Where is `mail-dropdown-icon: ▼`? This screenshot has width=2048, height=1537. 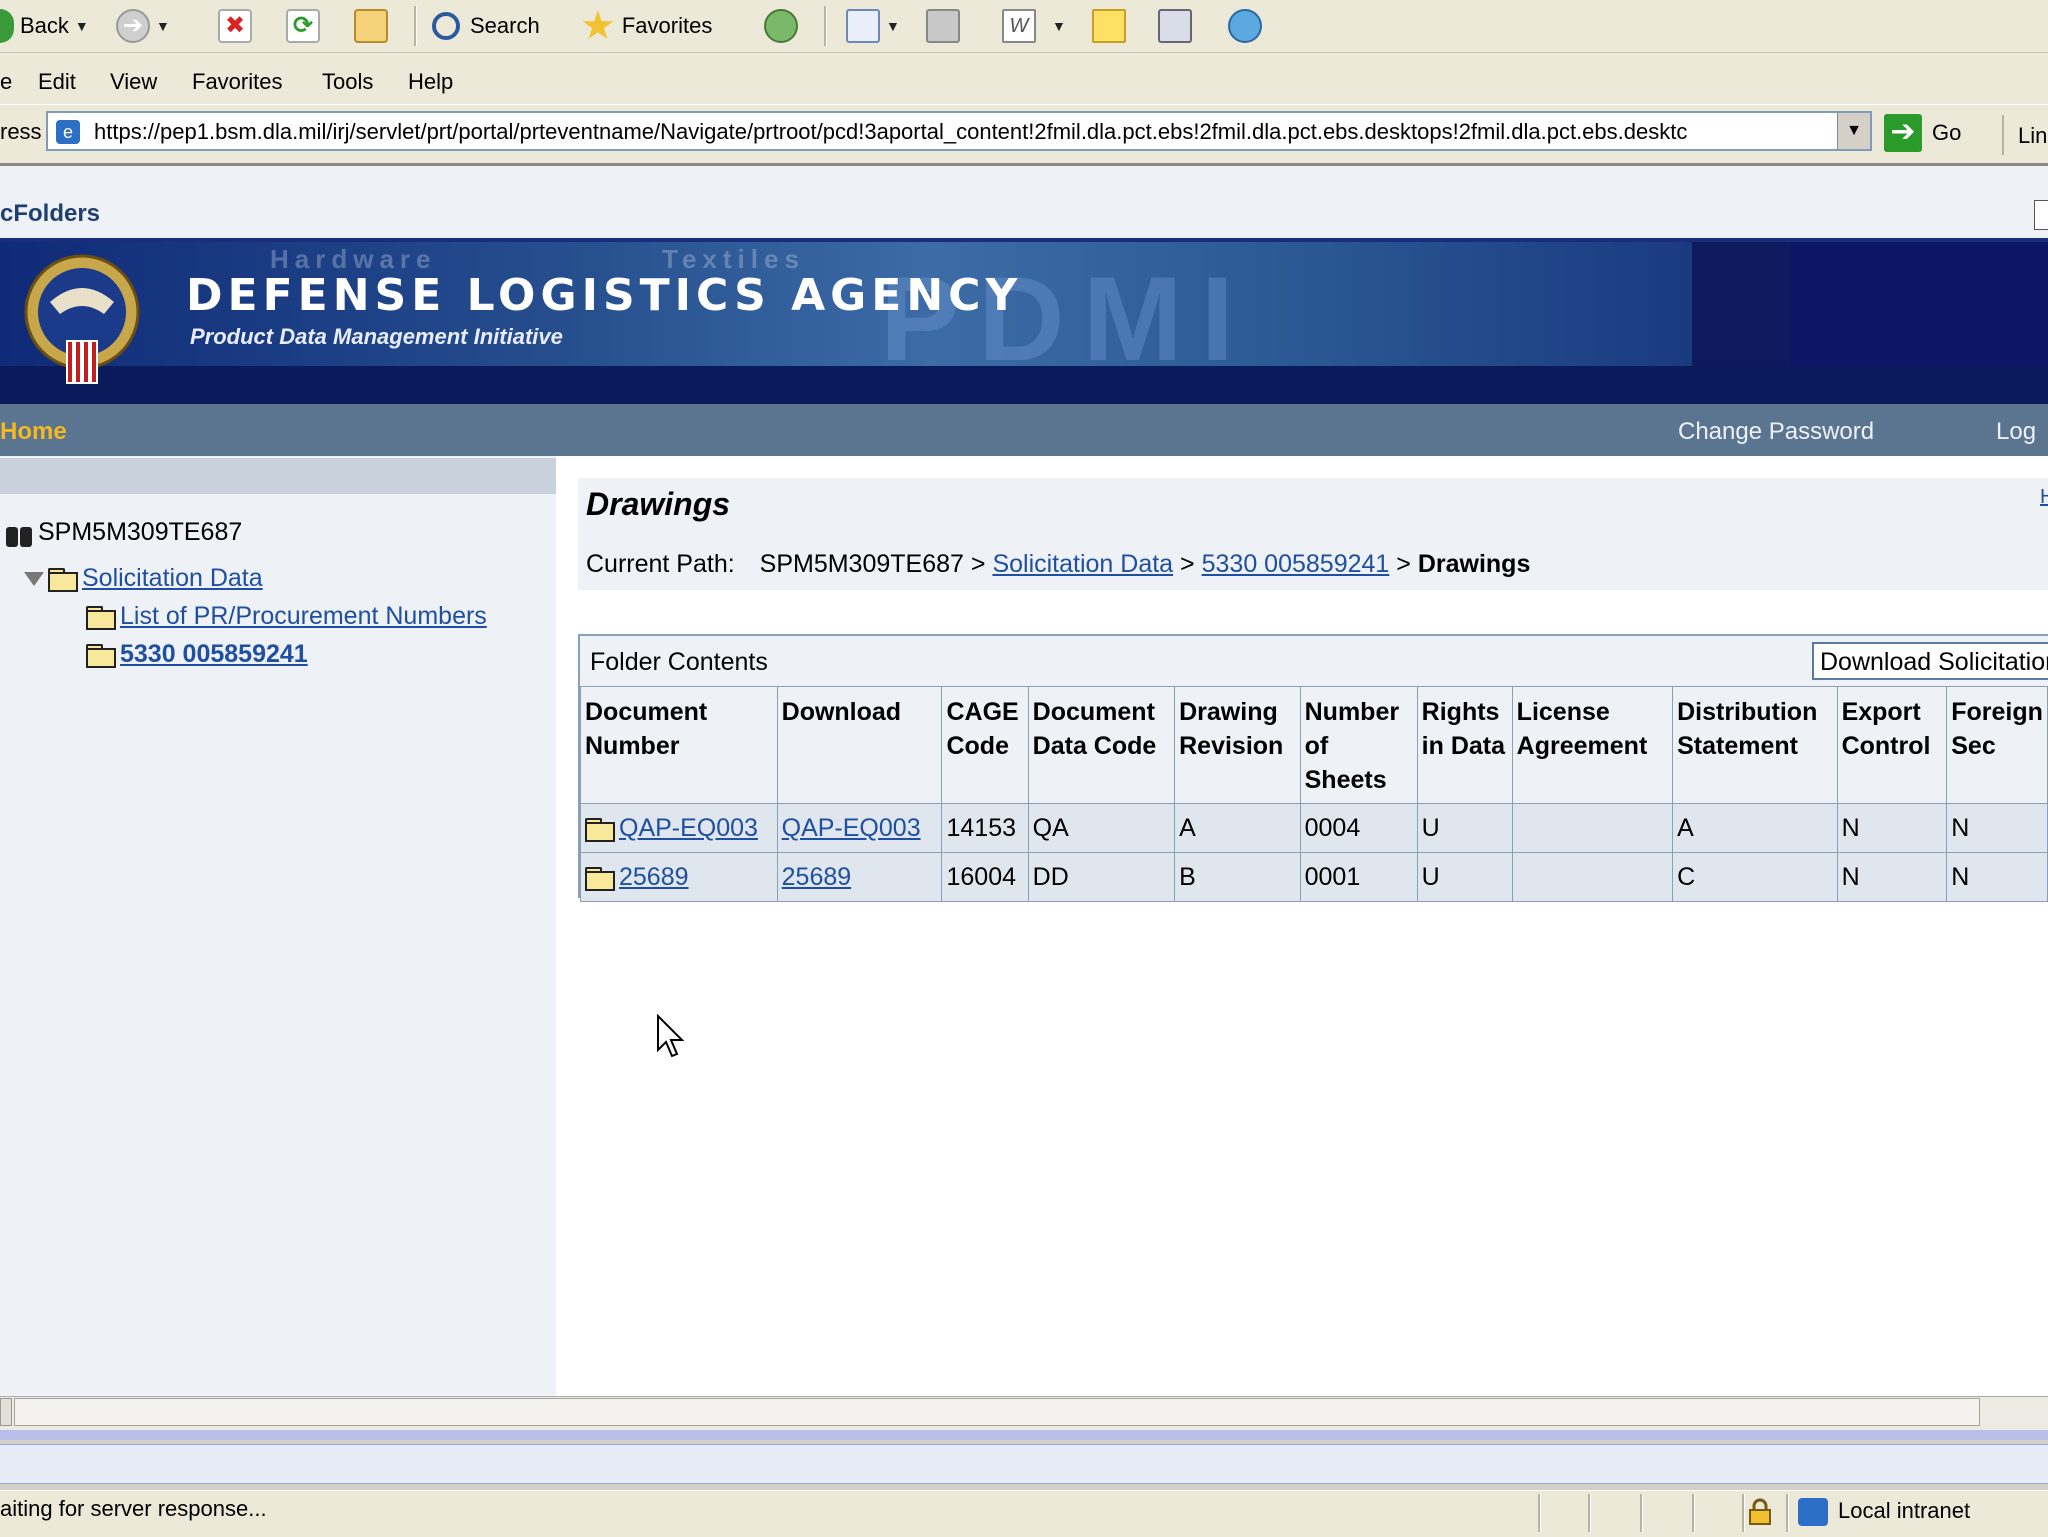
mail-dropdown-icon: ▼ is located at coordinates (893, 26).